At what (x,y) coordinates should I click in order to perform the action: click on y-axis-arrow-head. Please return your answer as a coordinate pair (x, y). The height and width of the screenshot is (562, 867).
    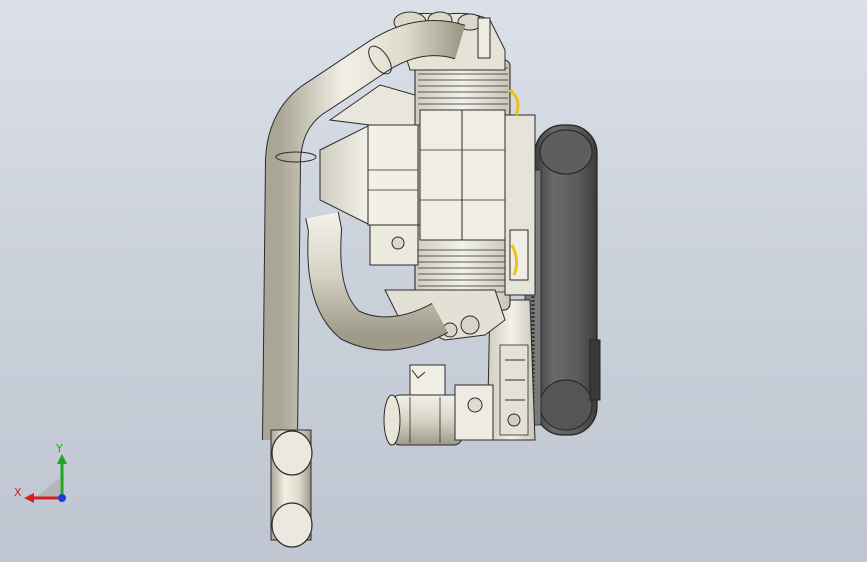
    Looking at the image, I should click on (62, 459).